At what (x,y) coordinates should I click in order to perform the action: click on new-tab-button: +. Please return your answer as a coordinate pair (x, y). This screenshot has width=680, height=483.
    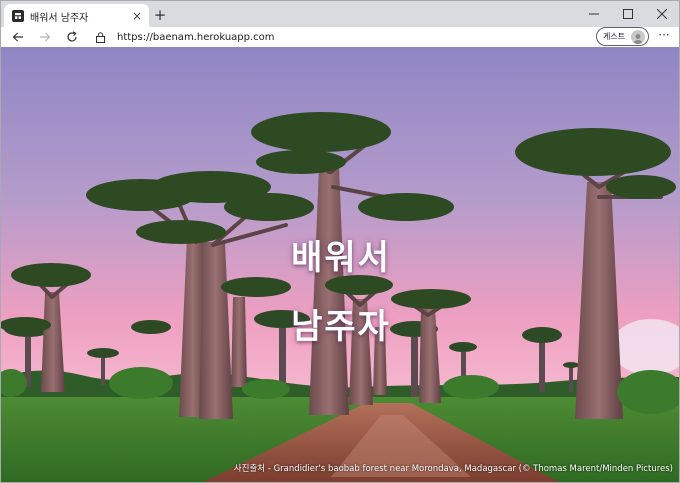
    Looking at the image, I should click on (160, 15).